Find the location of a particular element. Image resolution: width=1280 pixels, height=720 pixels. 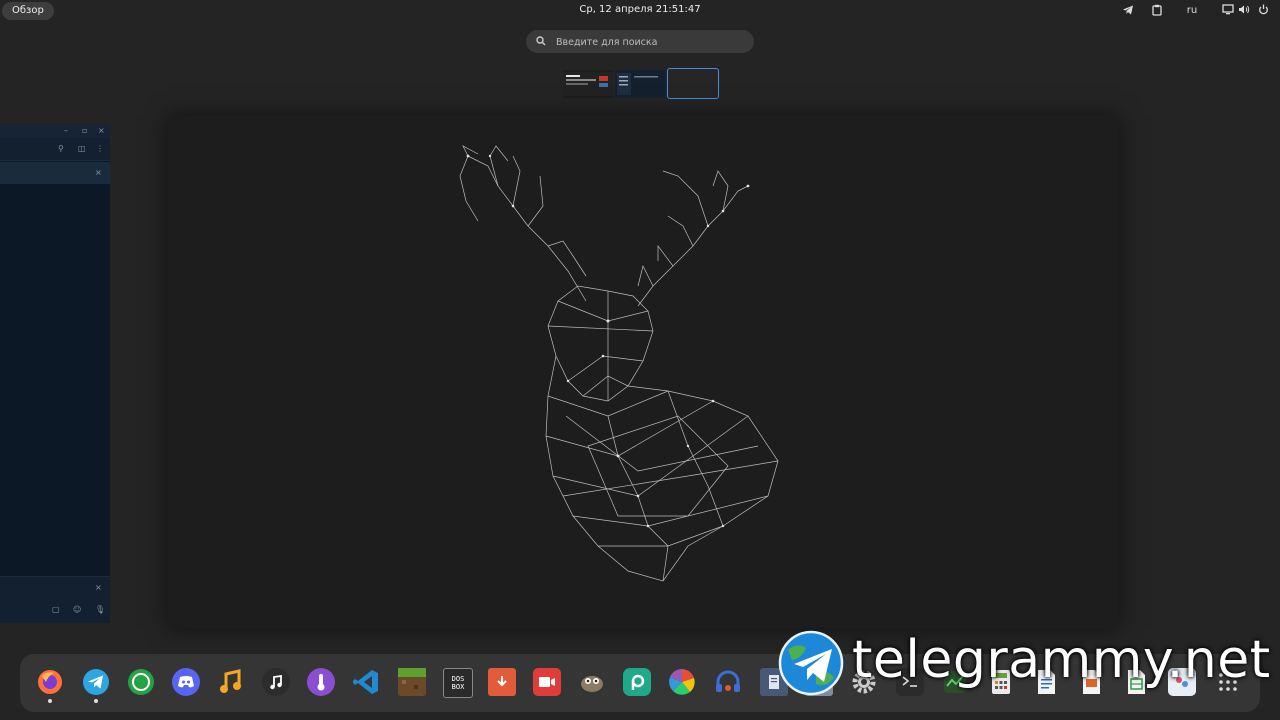

dosbox-label: DOS BOX is located at coordinates (458, 683).